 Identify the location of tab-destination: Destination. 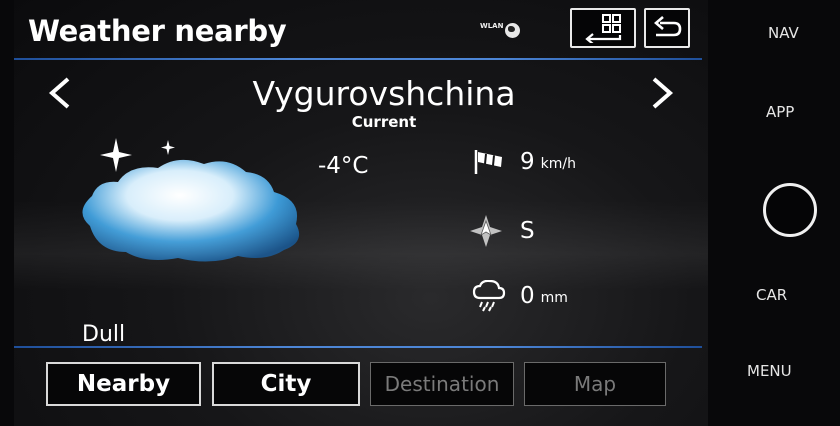
(442, 384).